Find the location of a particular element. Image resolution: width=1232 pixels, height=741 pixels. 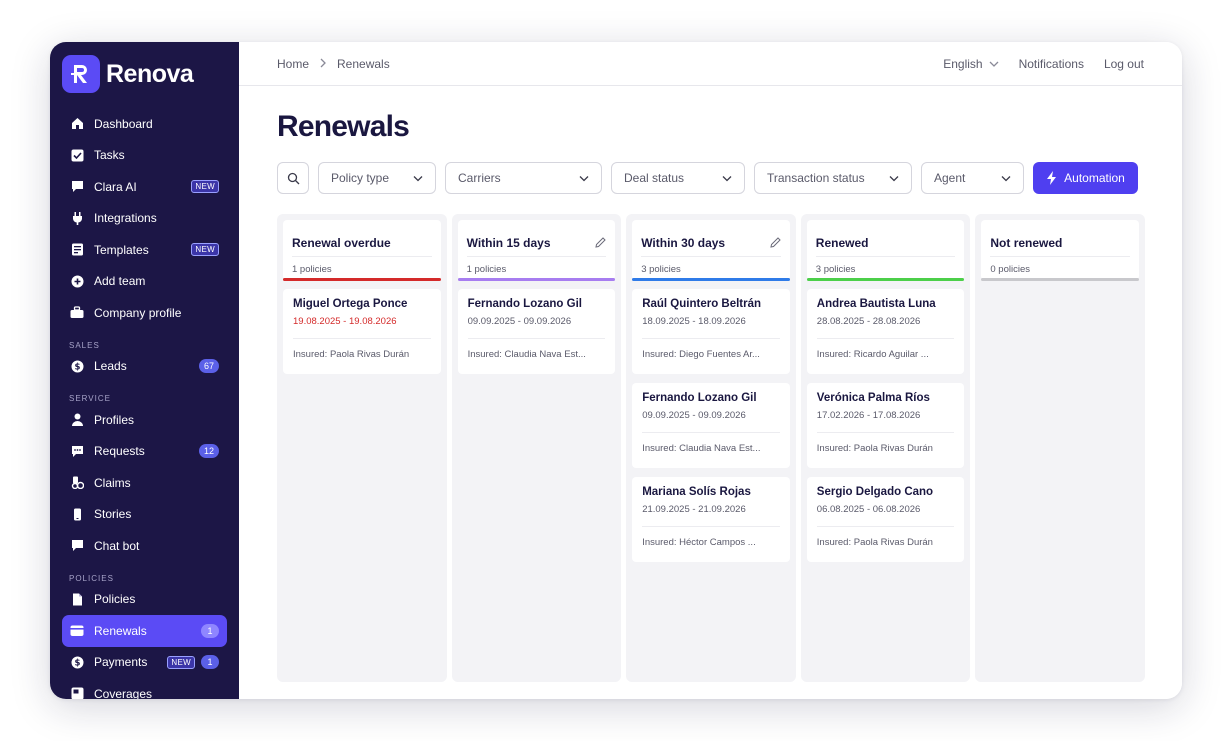

sidebar-item-policies: Policies is located at coordinates (144, 600).